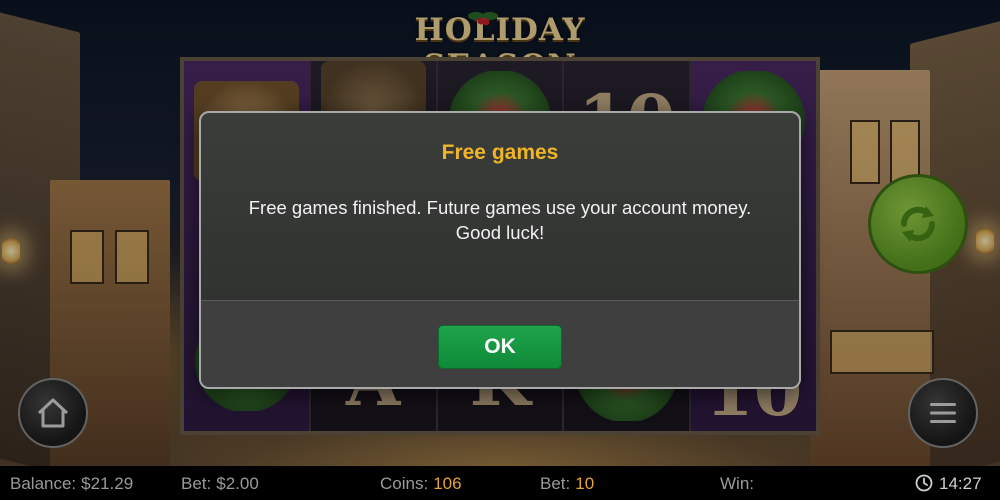  What do you see at coordinates (447, 483) in the screenshot?
I see `coins-value: 106` at bounding box center [447, 483].